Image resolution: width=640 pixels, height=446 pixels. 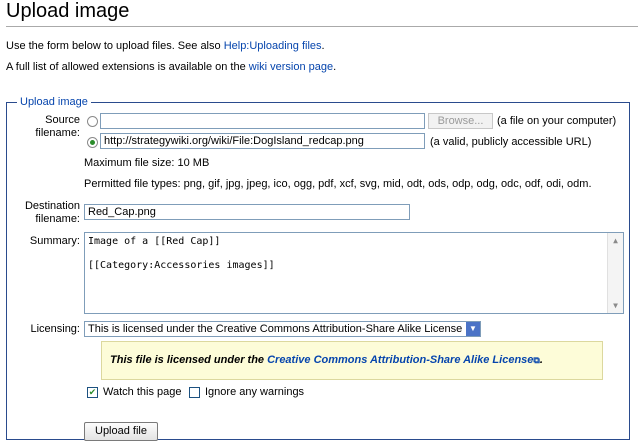 What do you see at coordinates (68, 11) in the screenshot?
I see `page-title: Upload image` at bounding box center [68, 11].